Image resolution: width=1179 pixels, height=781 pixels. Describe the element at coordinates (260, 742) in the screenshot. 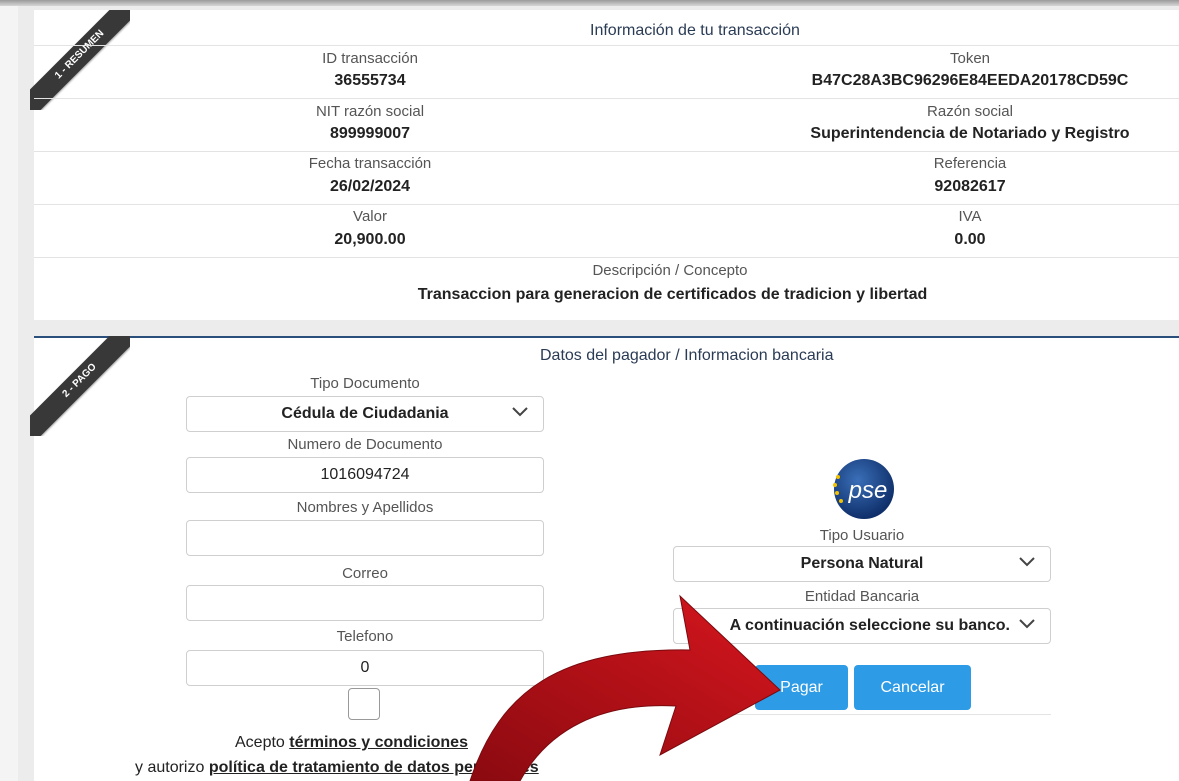

I see `accept-text: Acepto` at that location.